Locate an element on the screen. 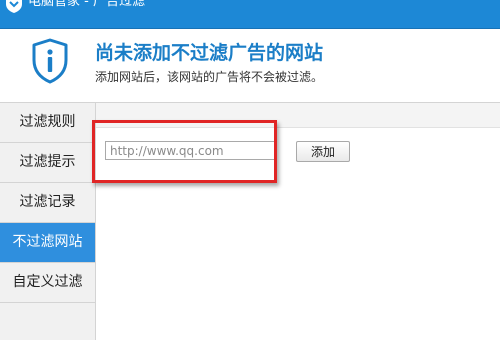 The image size is (500, 340). sidebar-item-filter-log: 过滤记录 is located at coordinates (47, 203).